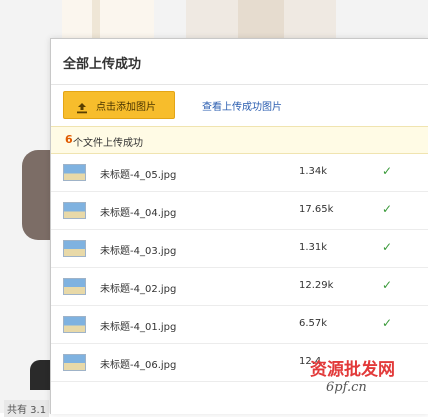 The width and height of the screenshot is (428, 417). Describe the element at coordinates (239, 287) in the screenshot. I see `file-row: 未标题-4_02.jpg 12.29k ✓` at that location.